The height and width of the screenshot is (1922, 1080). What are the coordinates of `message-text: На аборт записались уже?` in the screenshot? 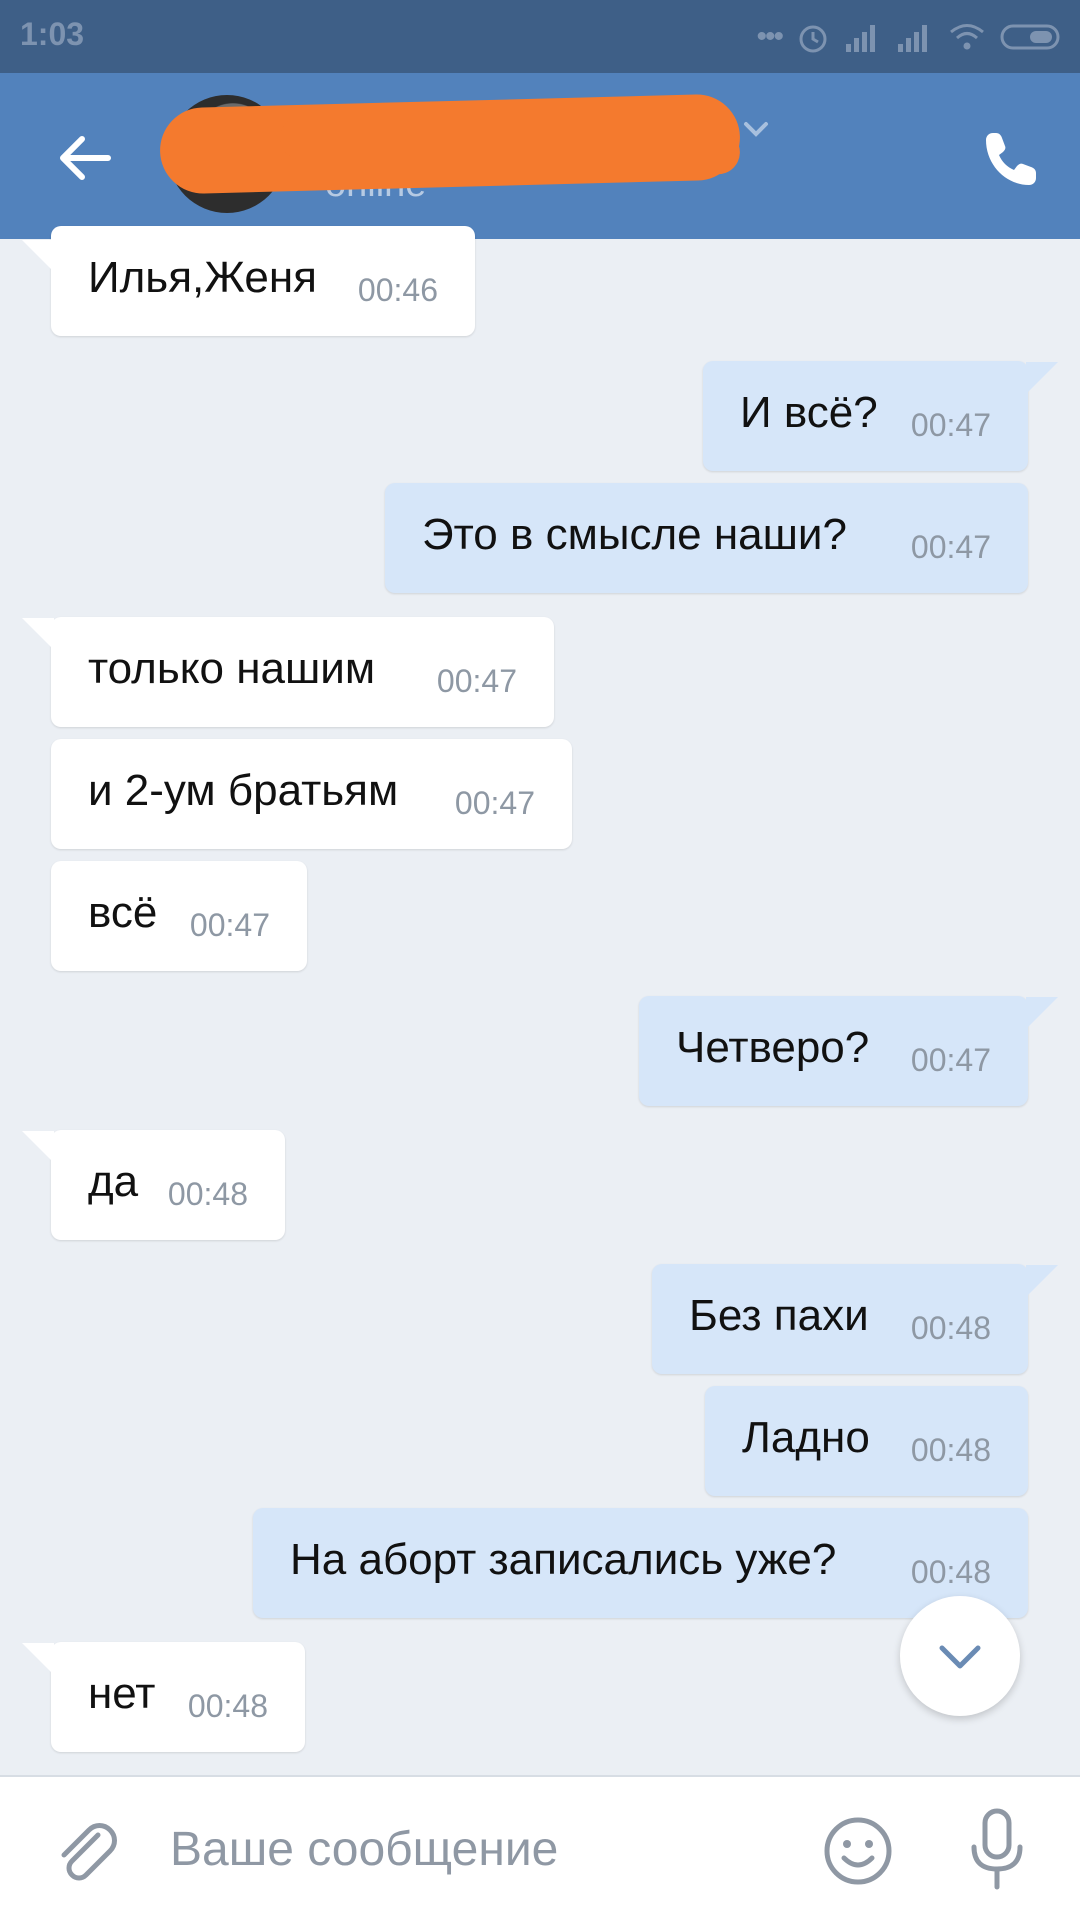 It's located at (563, 1559).